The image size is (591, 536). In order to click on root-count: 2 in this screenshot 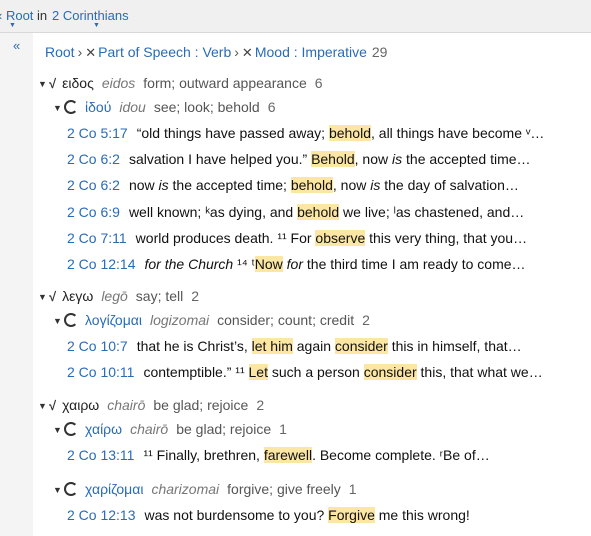, I will do `click(260, 405)`.